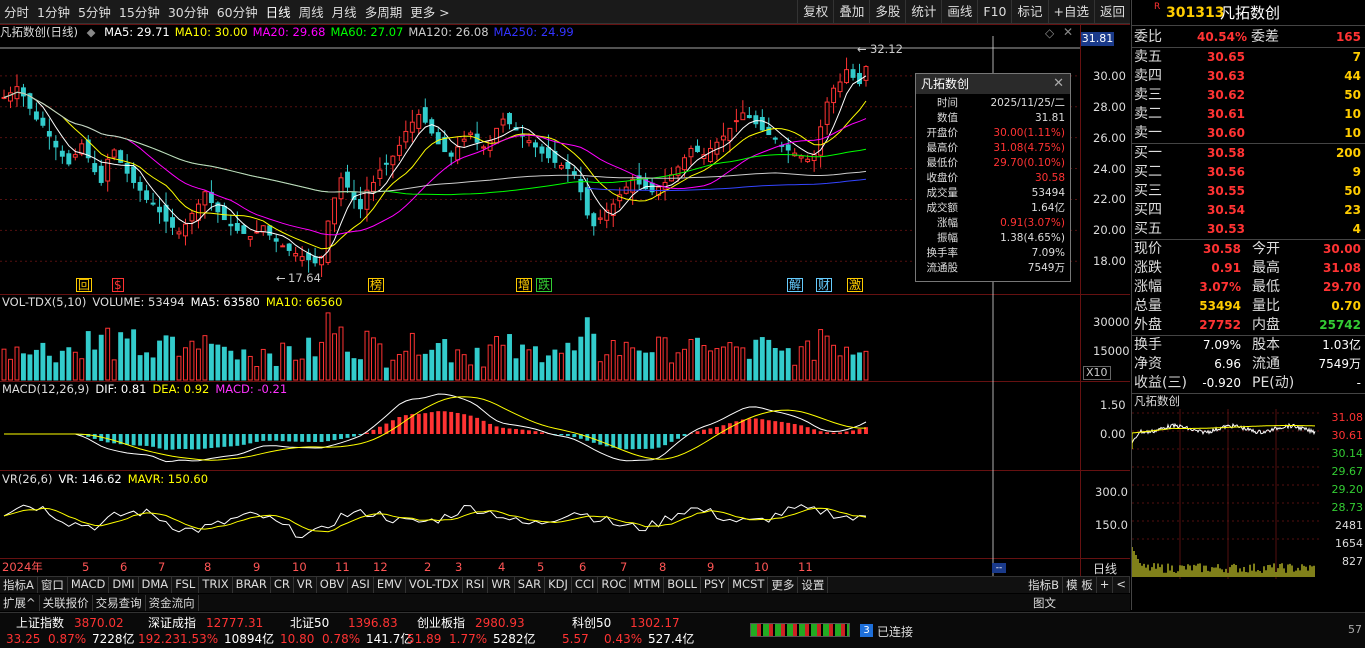  What do you see at coordinates (565, 602) in the screenshot?
I see `sub-tab-bar: 扩展^ 关联报价 交易查询 资金流向 图文` at bounding box center [565, 602].